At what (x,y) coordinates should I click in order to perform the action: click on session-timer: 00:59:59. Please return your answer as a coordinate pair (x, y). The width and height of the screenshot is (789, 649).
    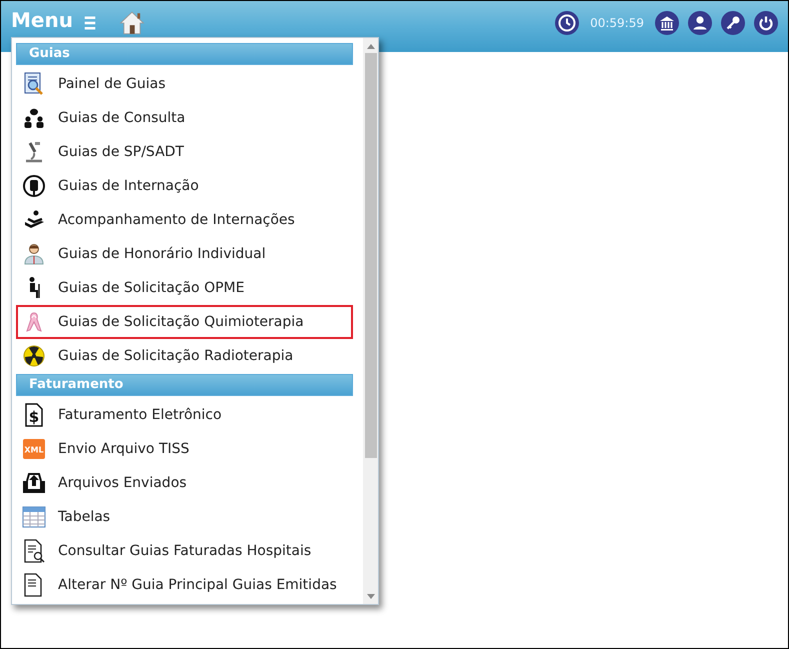
    Looking at the image, I should click on (617, 23).